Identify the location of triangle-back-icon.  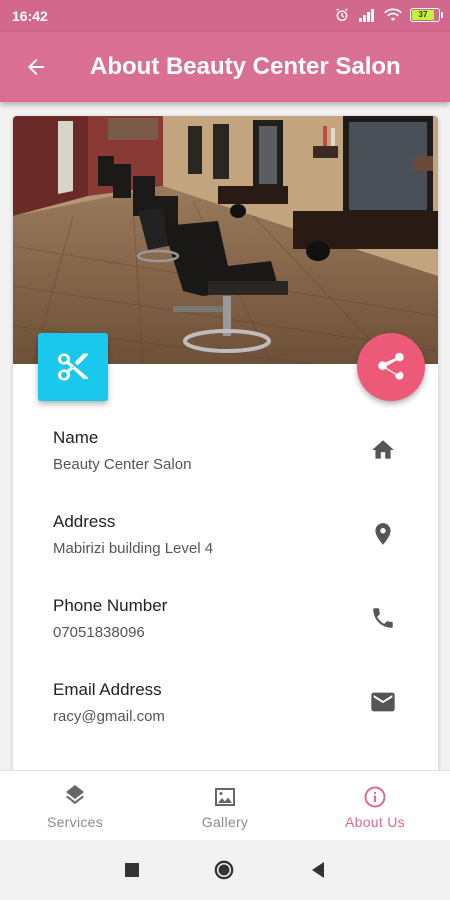
(318, 870).